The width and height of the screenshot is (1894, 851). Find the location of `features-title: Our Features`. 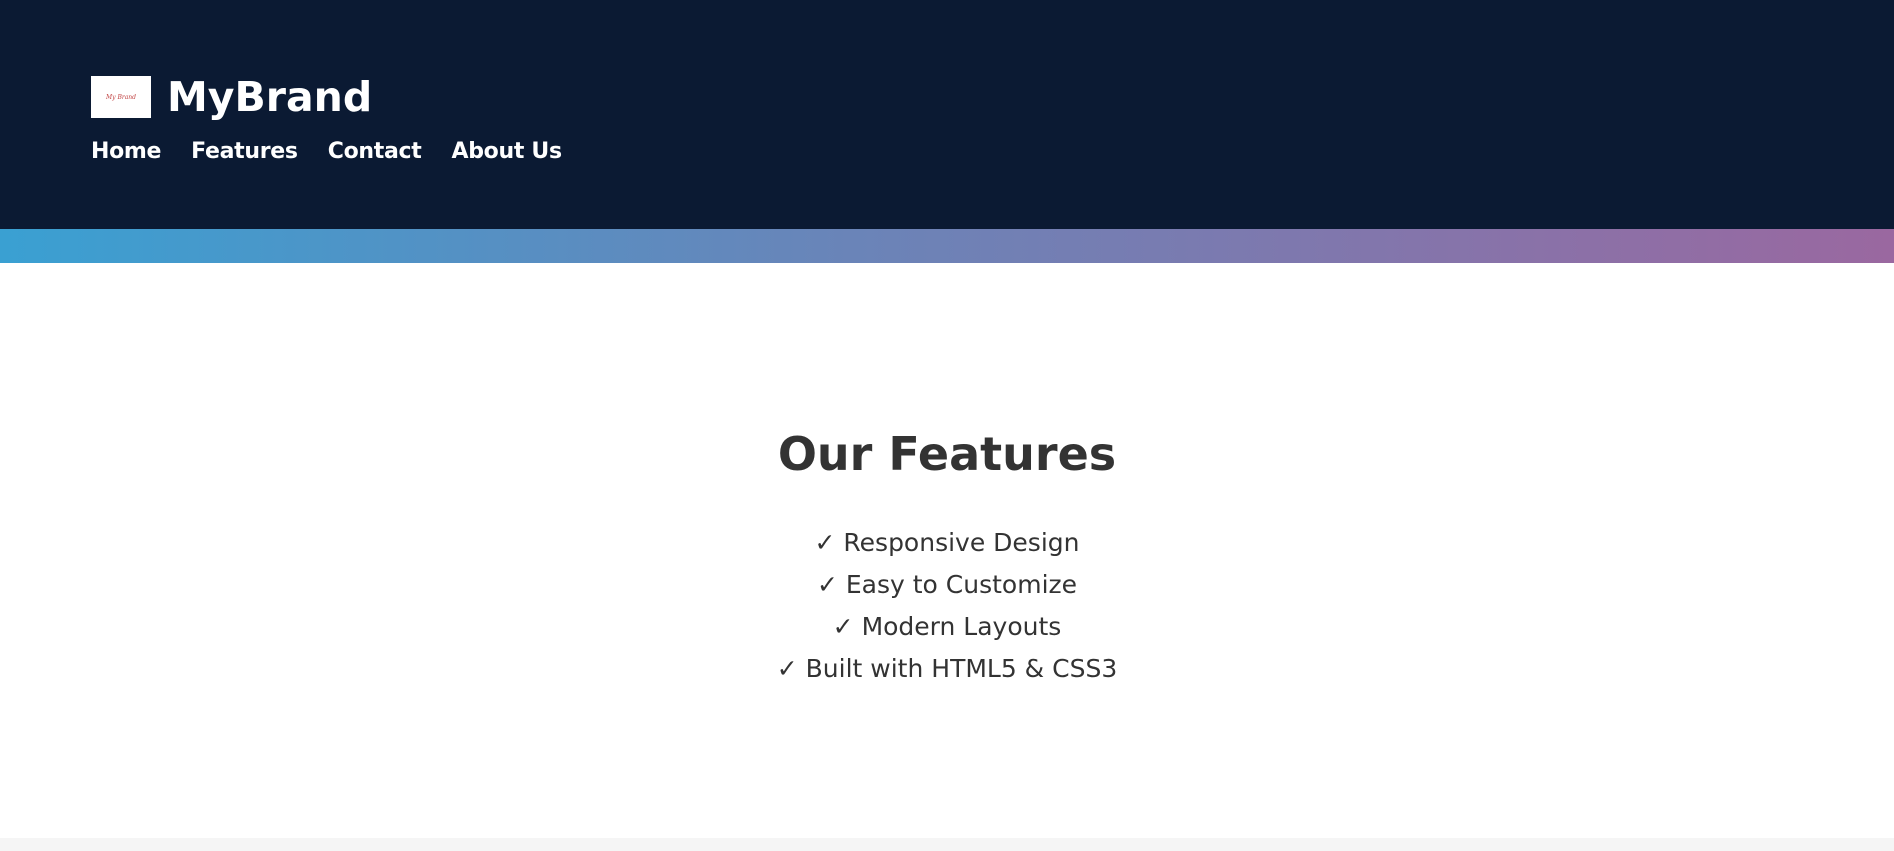

features-title: Our Features is located at coordinates (947, 454).